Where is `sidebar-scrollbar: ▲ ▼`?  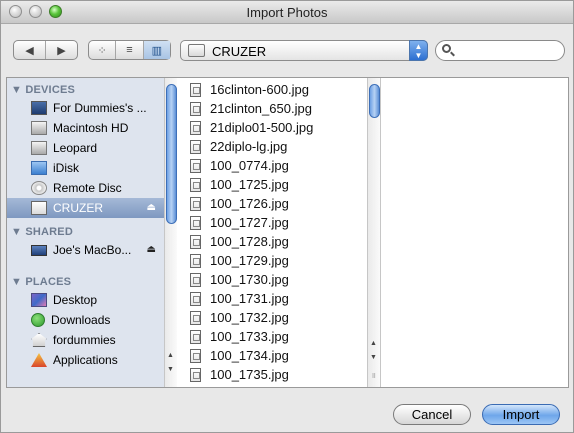
sidebar-scrollbar: ▲ ▼ is located at coordinates (170, 232).